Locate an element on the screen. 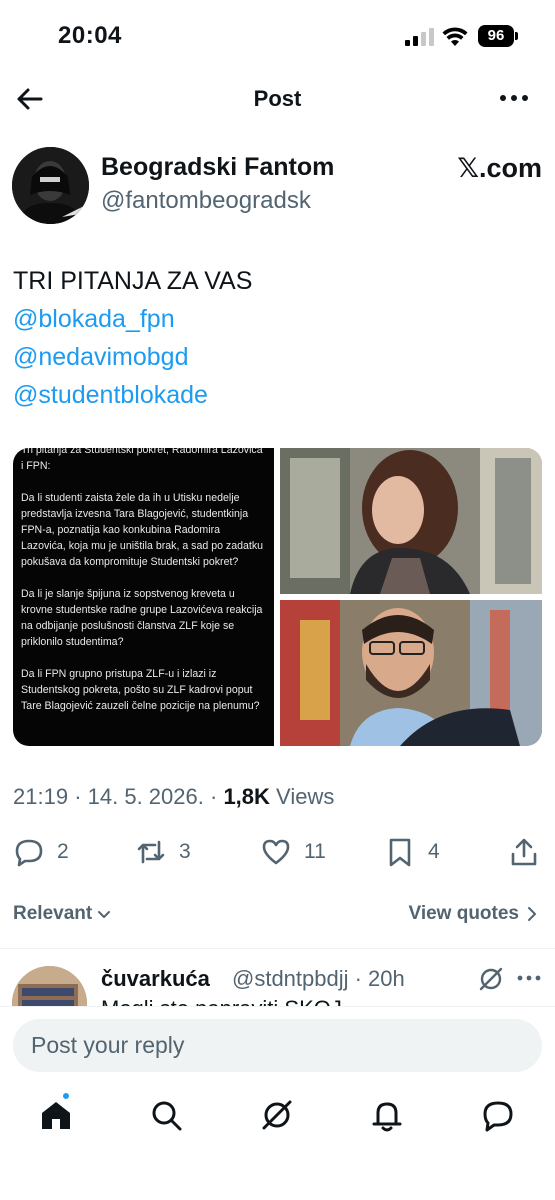  replies-filter-row: Relevant View quotes is located at coordinates (277, 916).